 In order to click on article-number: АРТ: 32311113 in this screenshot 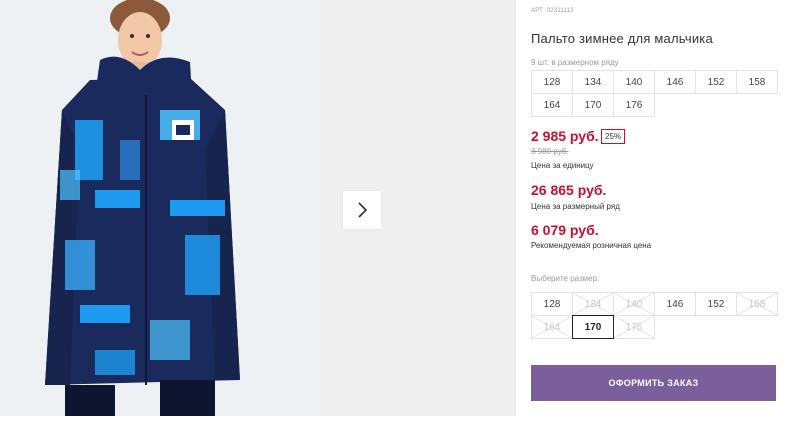, I will do `click(552, 11)`.